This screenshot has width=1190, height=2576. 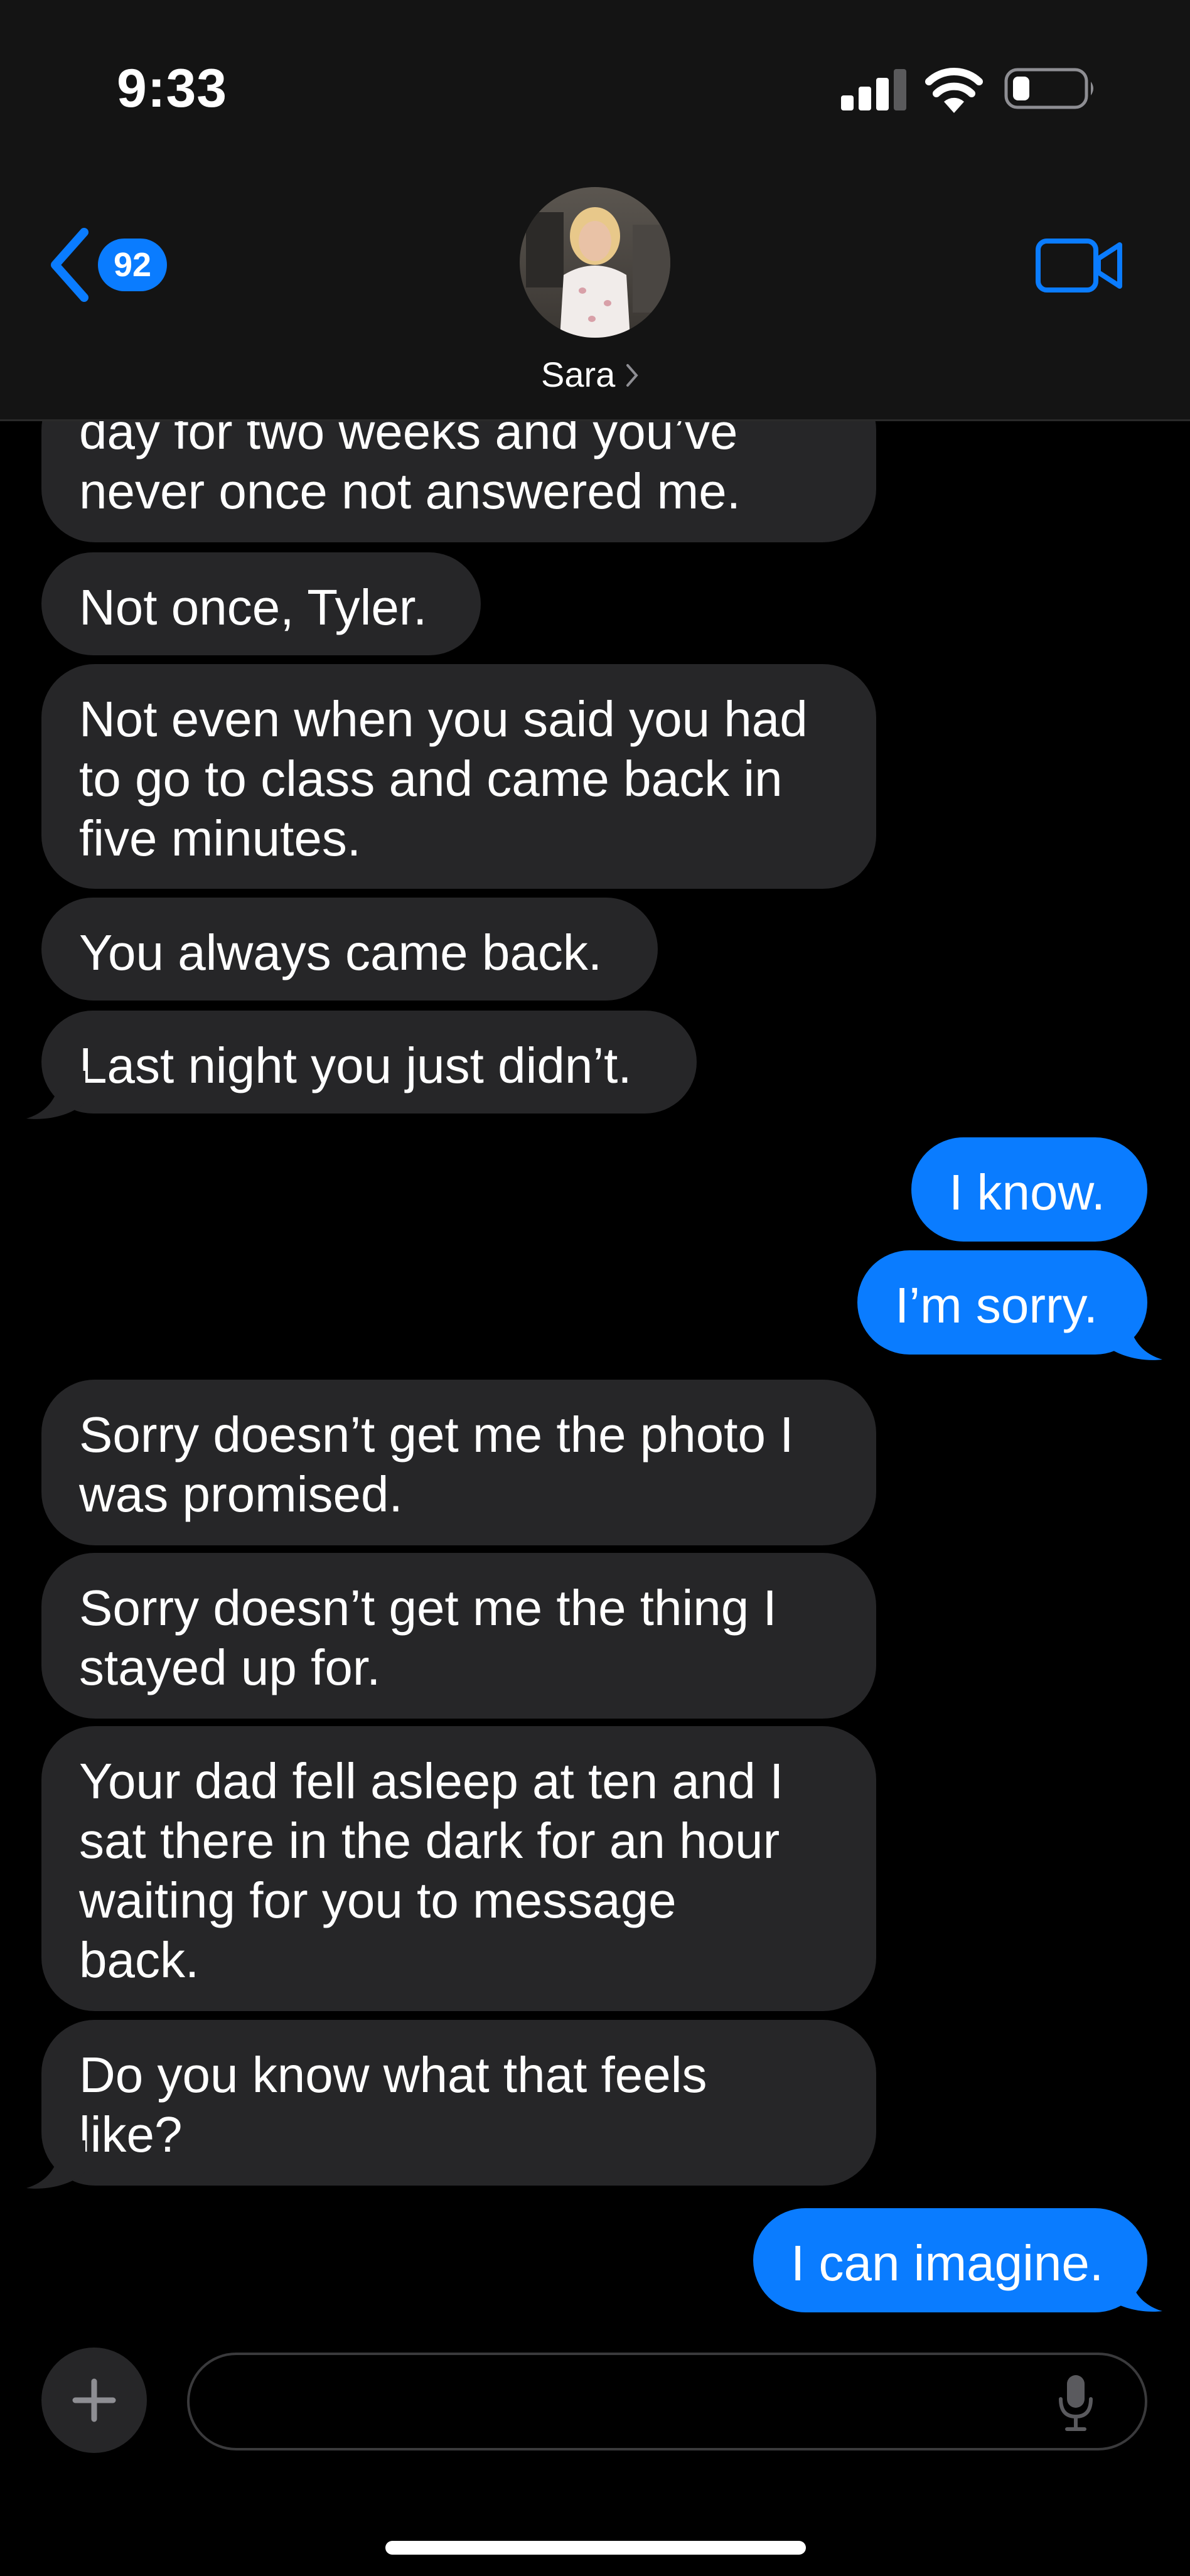 I want to click on message-bubble-sent: I know., so click(x=1029, y=1189).